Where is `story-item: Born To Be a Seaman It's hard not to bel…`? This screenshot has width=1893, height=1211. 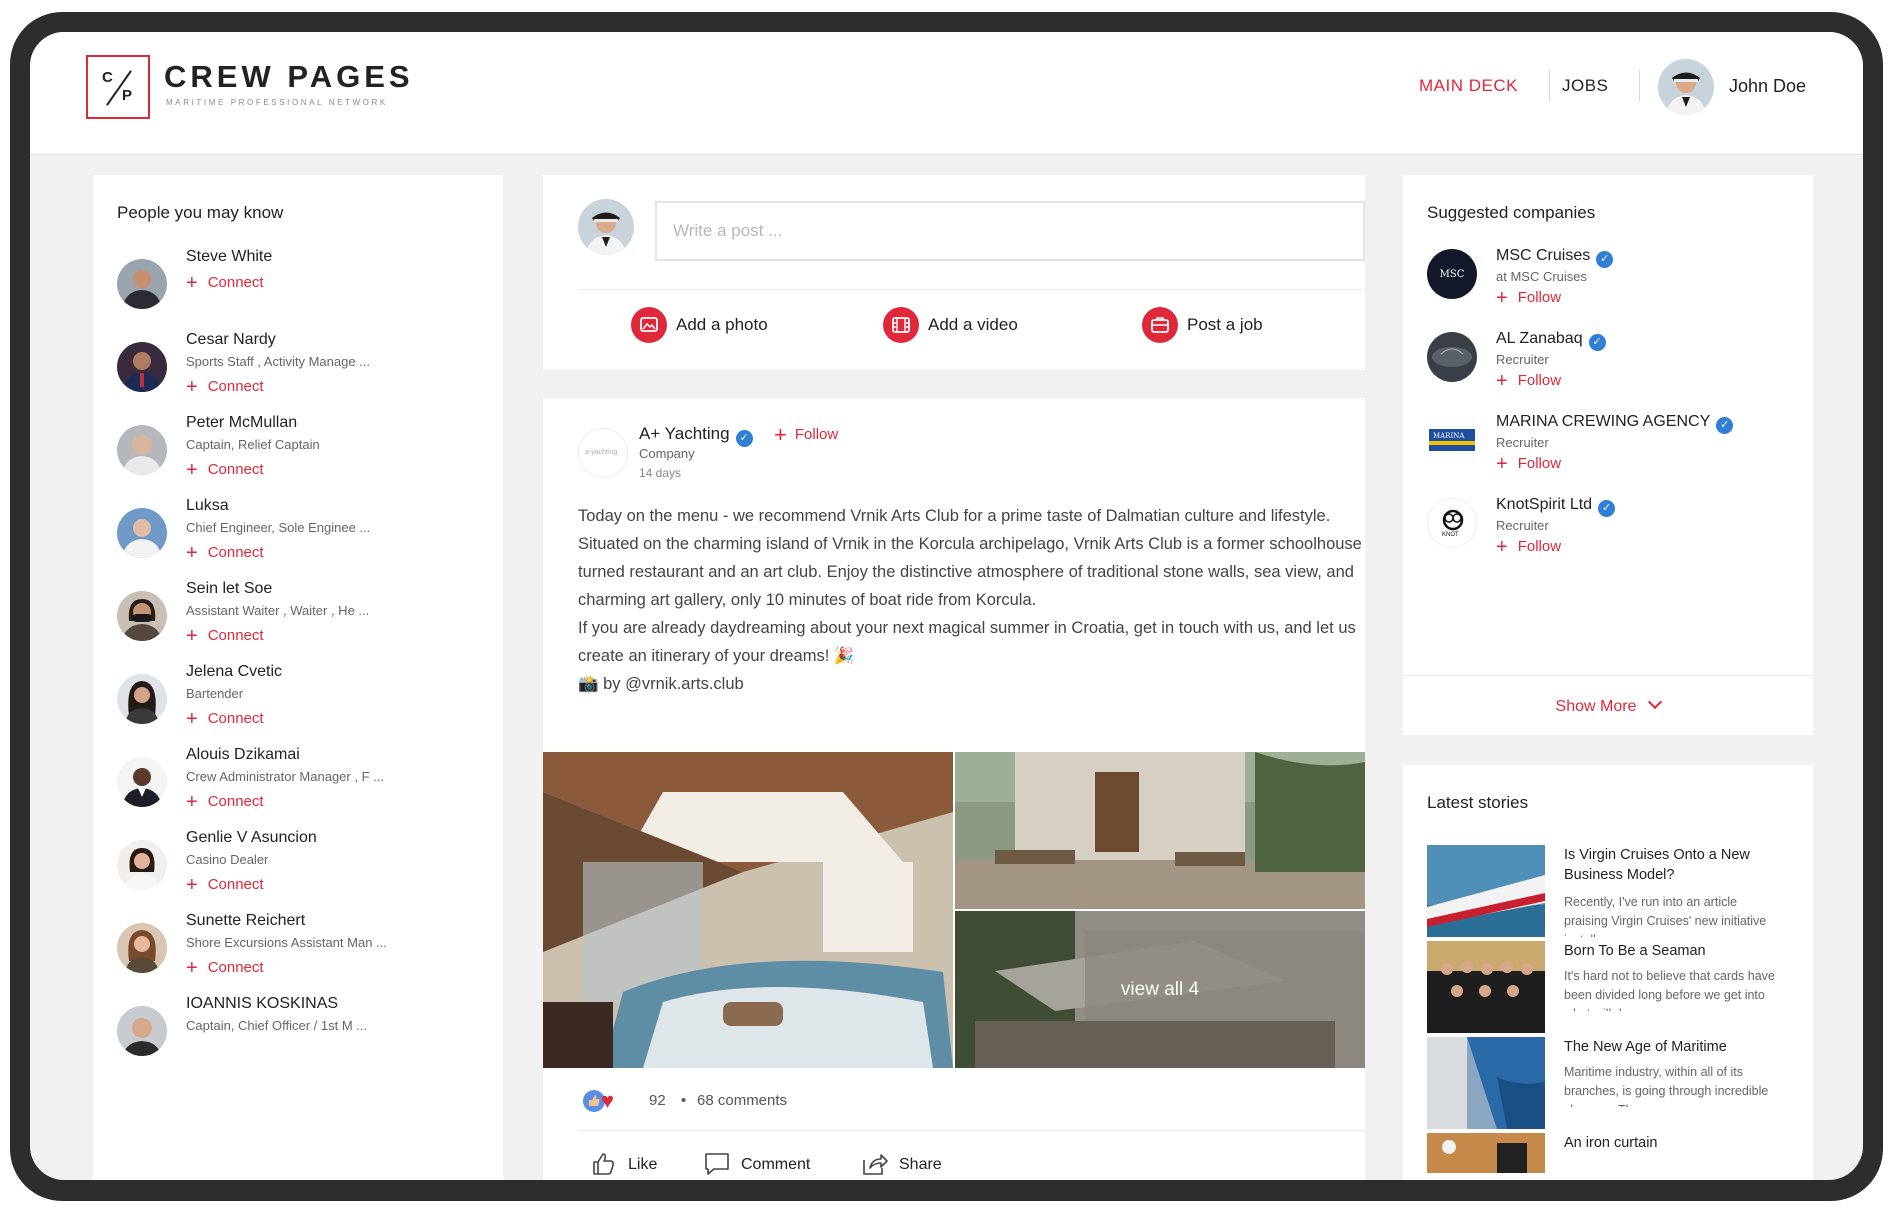
story-item: Born To Be a Seaman It's hard not to bel… is located at coordinates (1617, 988).